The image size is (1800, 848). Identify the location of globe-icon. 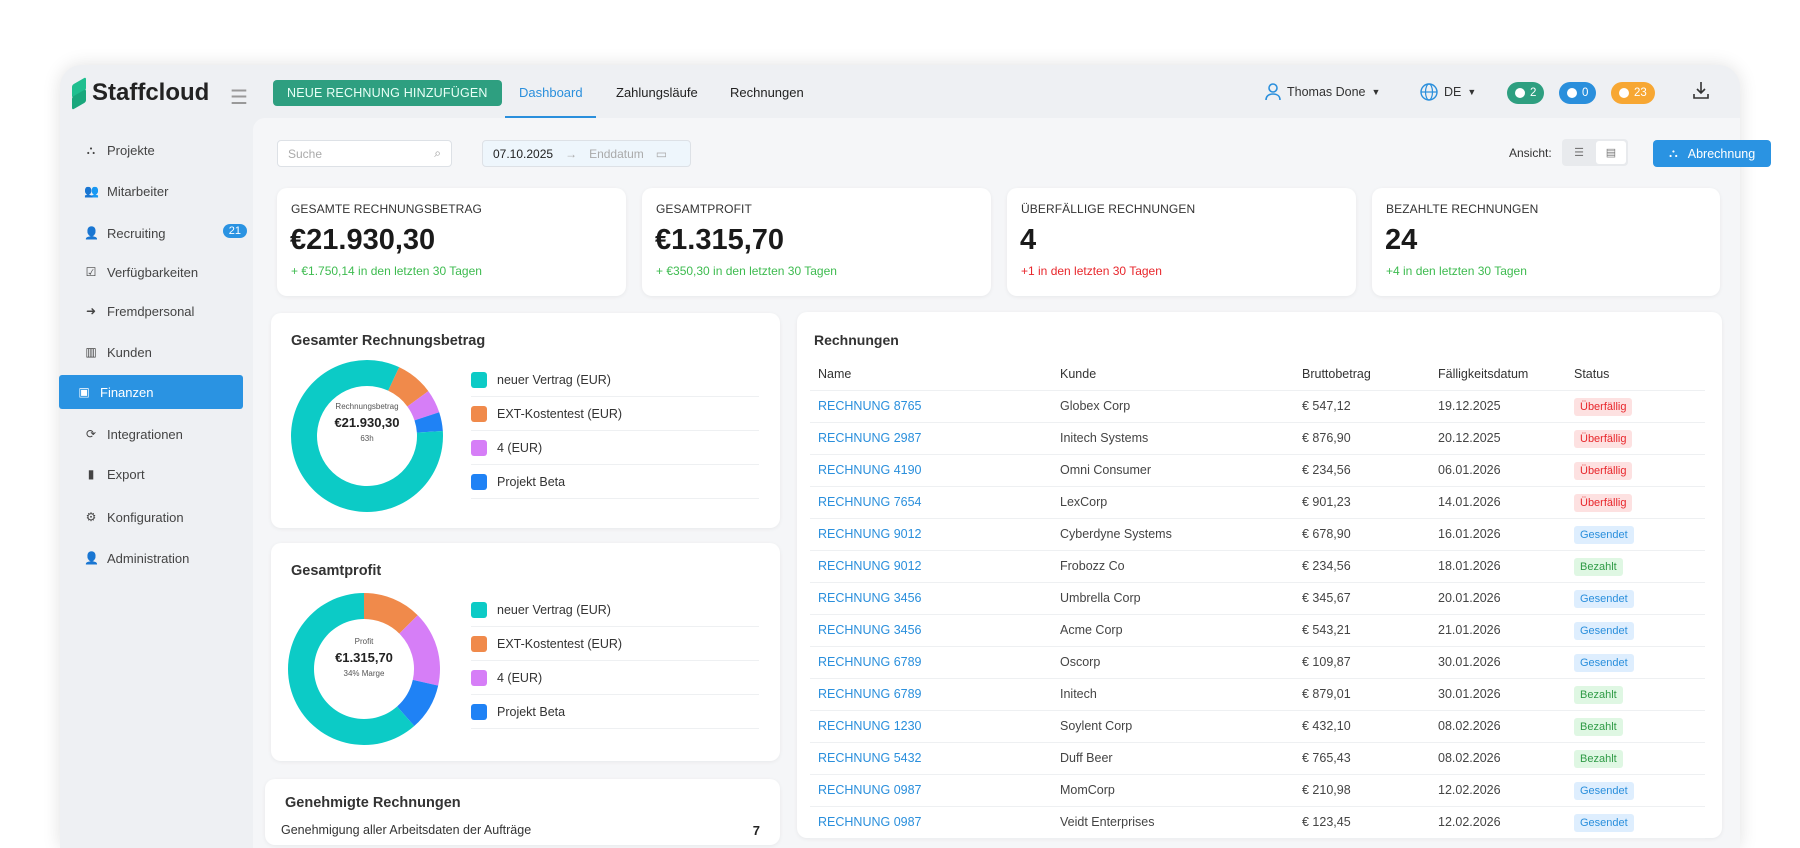
(1429, 92).